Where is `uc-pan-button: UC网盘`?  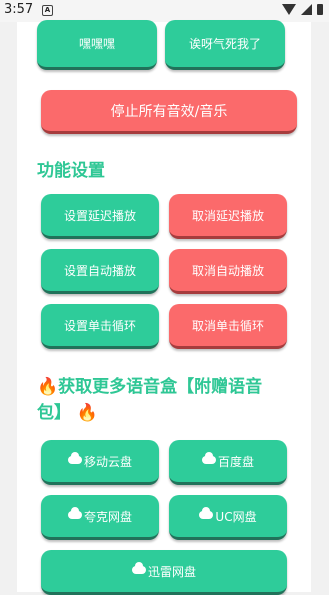
uc-pan-button: UC网盘 is located at coordinates (228, 517).